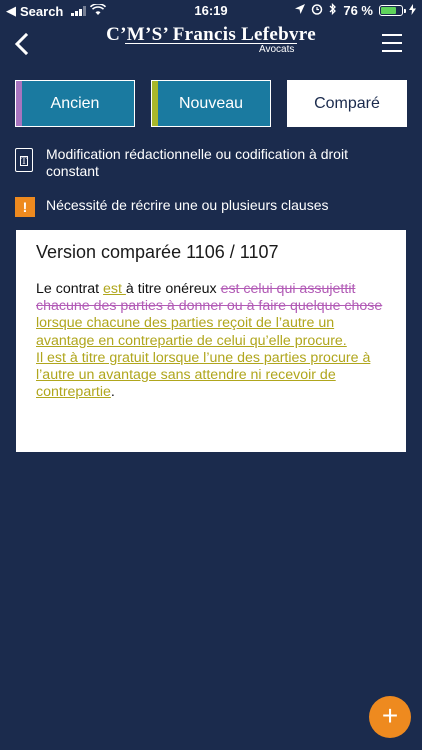  What do you see at coordinates (211, 11) in the screenshot?
I see `status-bar: ◀ Search 16:19 76 %` at bounding box center [211, 11].